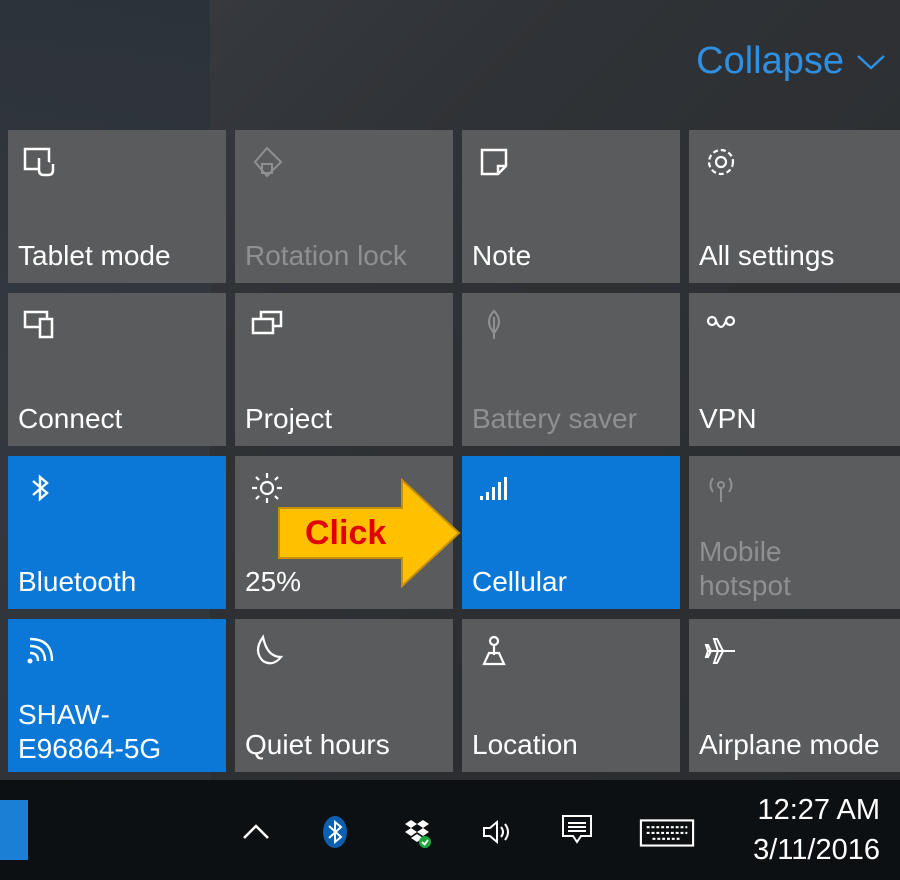 The width and height of the screenshot is (900, 880). I want to click on tile-battery-saver: Battery saver, so click(571, 369).